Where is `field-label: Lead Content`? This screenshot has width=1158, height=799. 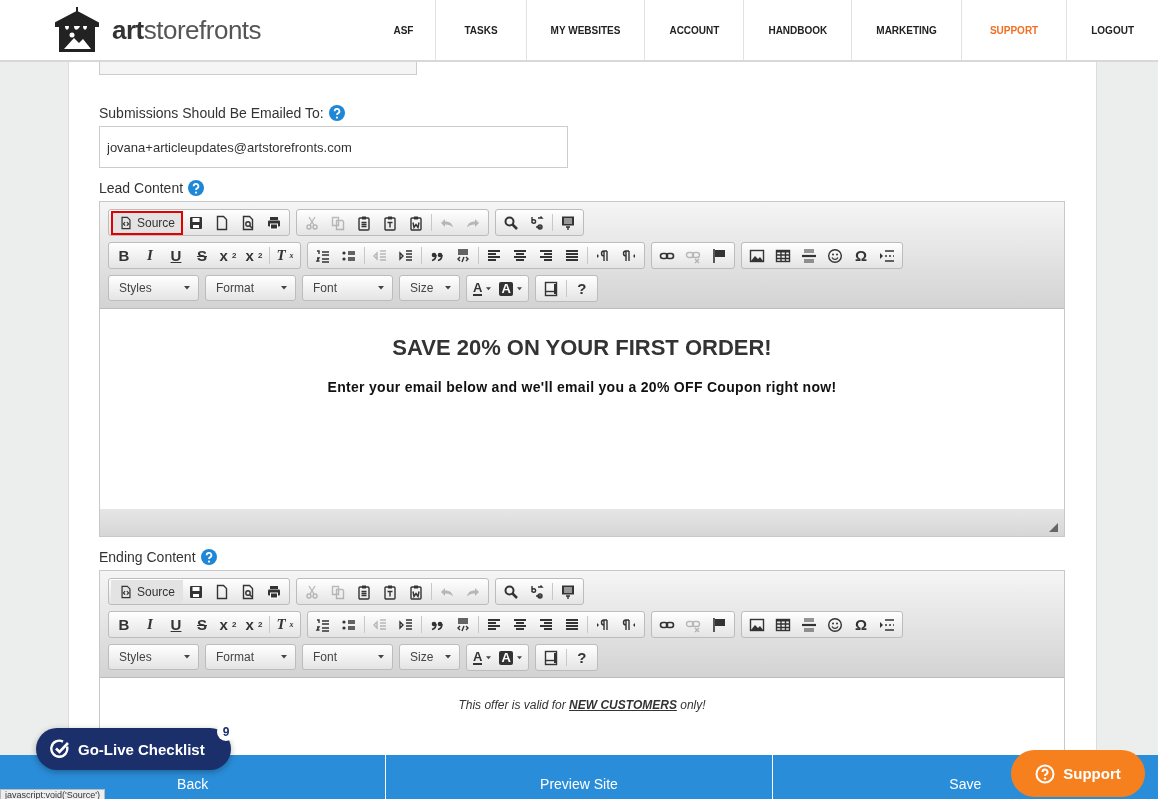 field-label: Lead Content is located at coordinates (141, 188).